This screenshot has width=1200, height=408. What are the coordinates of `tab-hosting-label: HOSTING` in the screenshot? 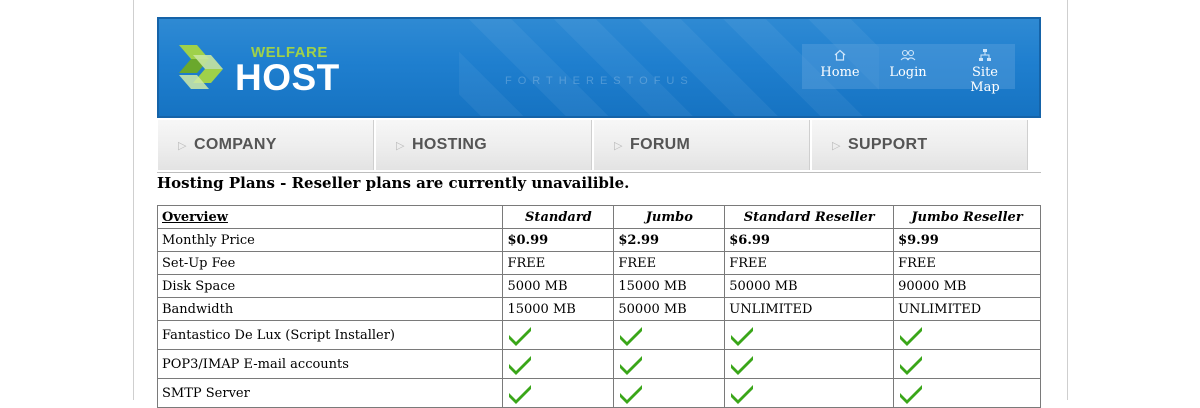 It's located at (449, 144).